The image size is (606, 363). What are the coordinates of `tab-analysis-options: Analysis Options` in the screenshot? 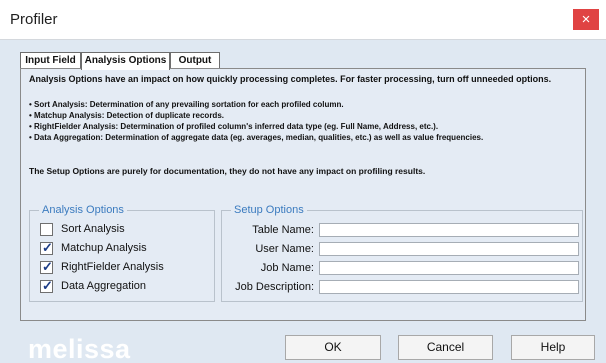 It's located at (125, 61).